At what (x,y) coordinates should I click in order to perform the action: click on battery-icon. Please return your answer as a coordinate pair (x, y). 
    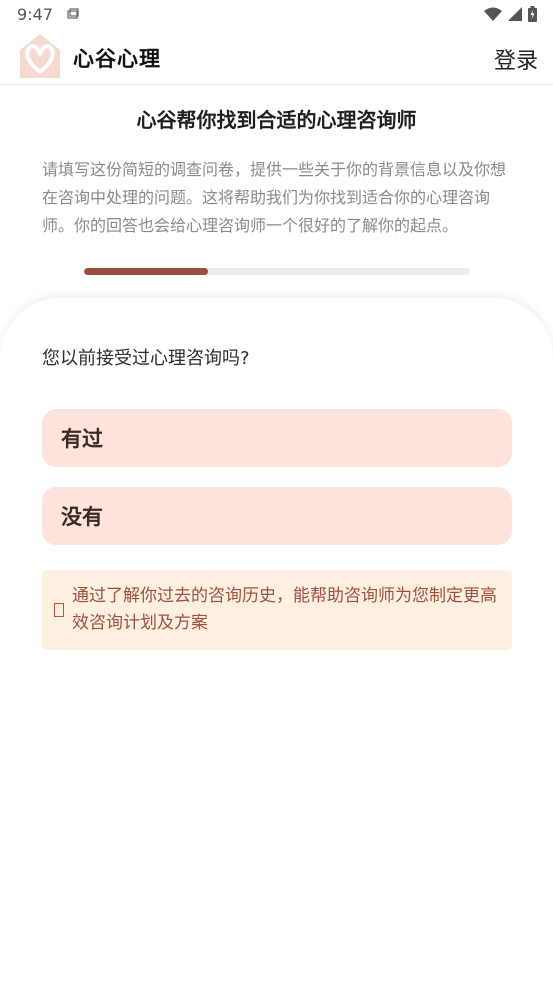
    Looking at the image, I should click on (532, 14).